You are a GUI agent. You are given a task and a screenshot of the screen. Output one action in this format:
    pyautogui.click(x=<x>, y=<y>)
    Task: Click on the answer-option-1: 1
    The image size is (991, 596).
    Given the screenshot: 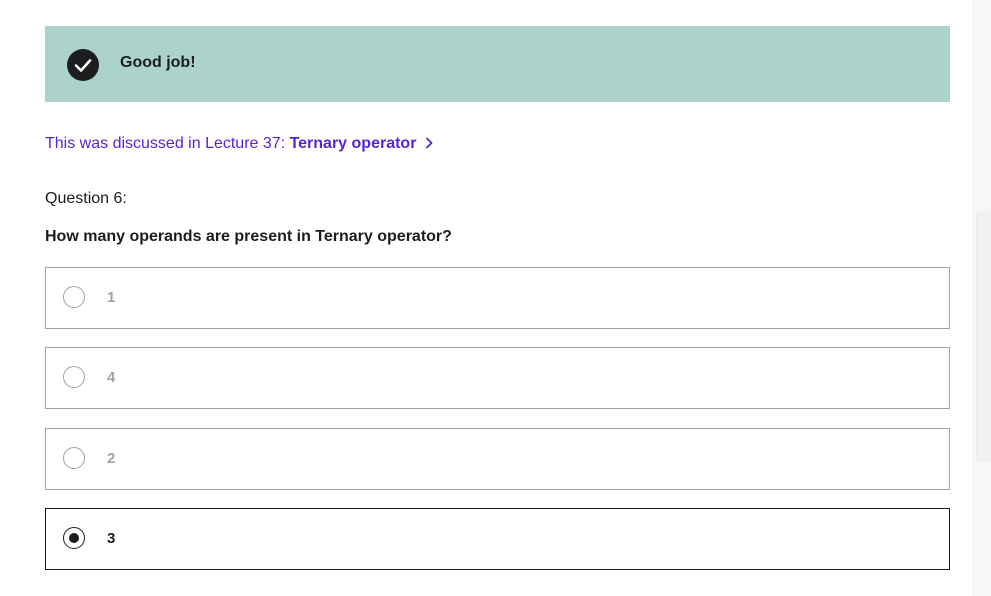 What is the action you would take?
    pyautogui.click(x=497, y=298)
    